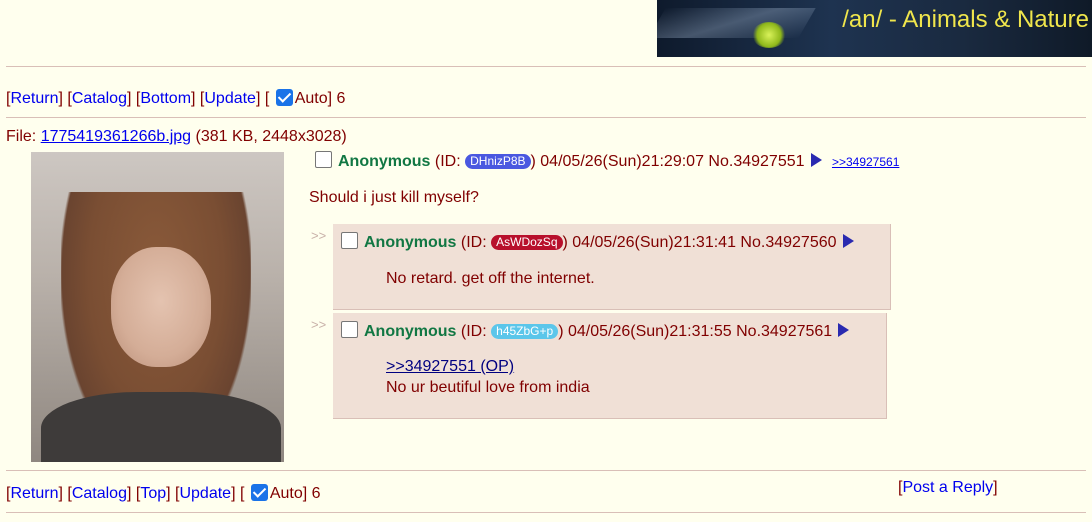 This screenshot has height=522, width=1092. What do you see at coordinates (488, 387) in the screenshot?
I see `reply-message: No ur beutiful love from india` at bounding box center [488, 387].